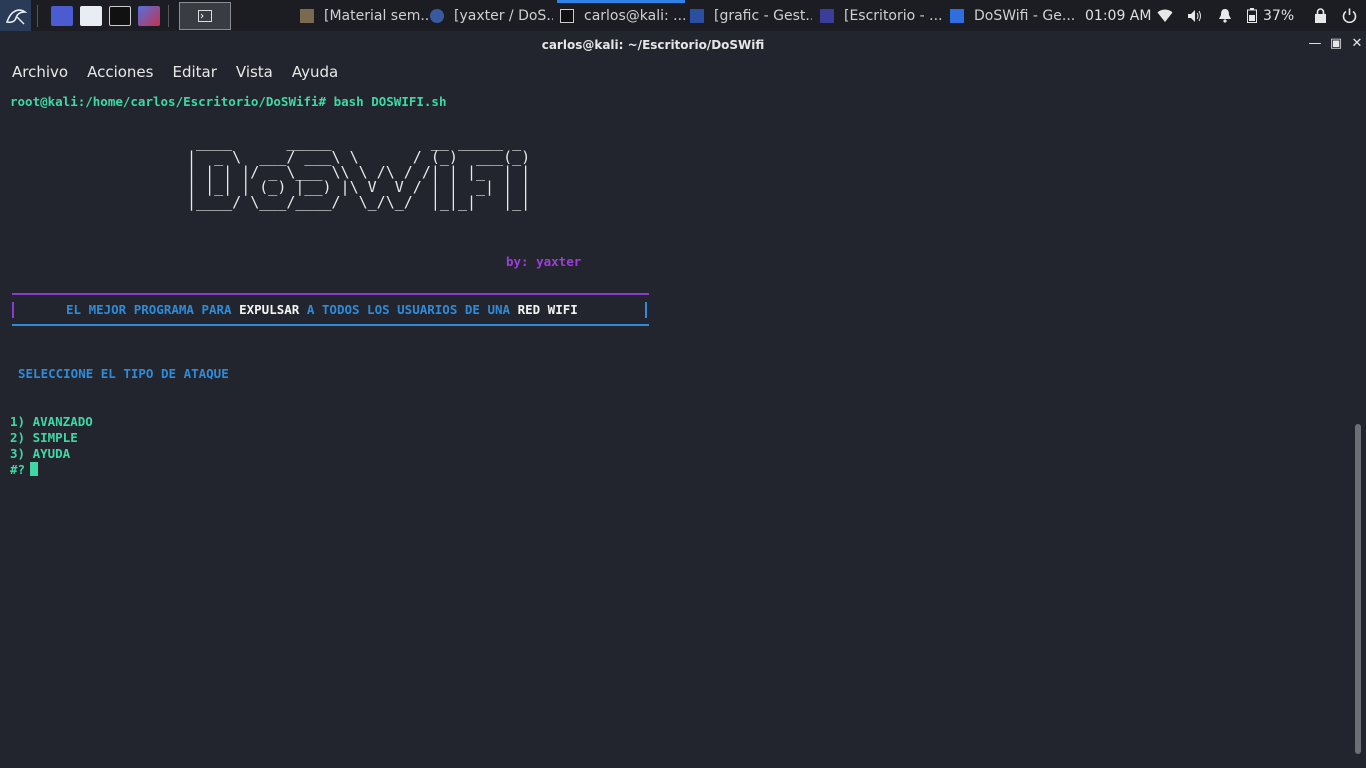  I want to click on window-title: carlos@kali: ~/Escritorio/DoSWifi, so click(653, 45).